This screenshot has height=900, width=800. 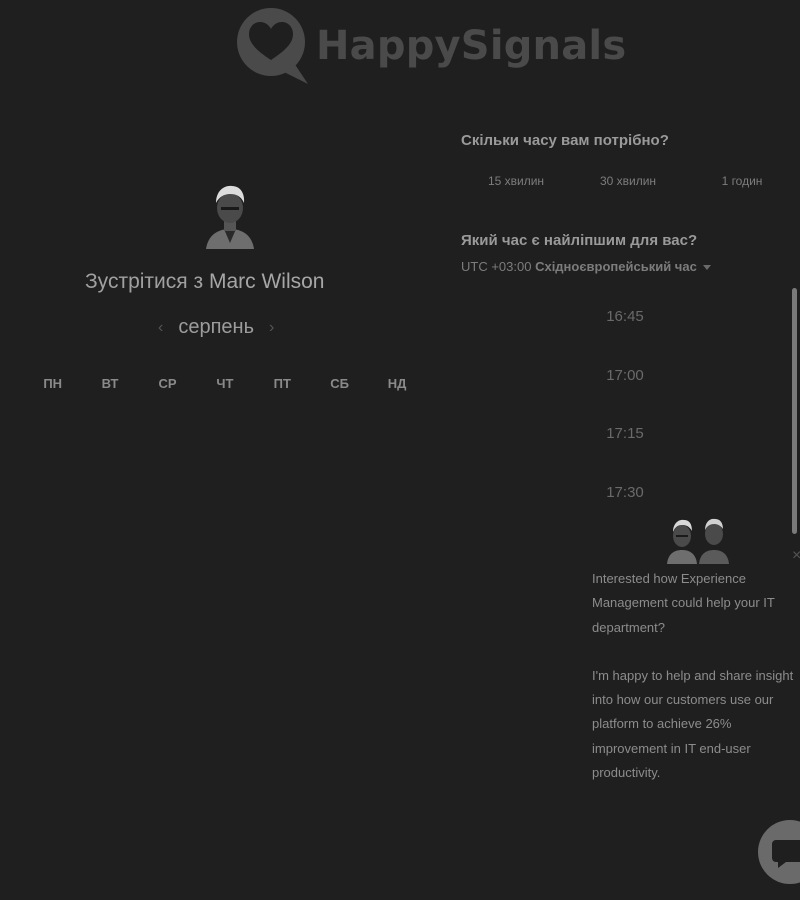 What do you see at coordinates (742, 181) in the screenshot?
I see `duration-option-60: 1 годин` at bounding box center [742, 181].